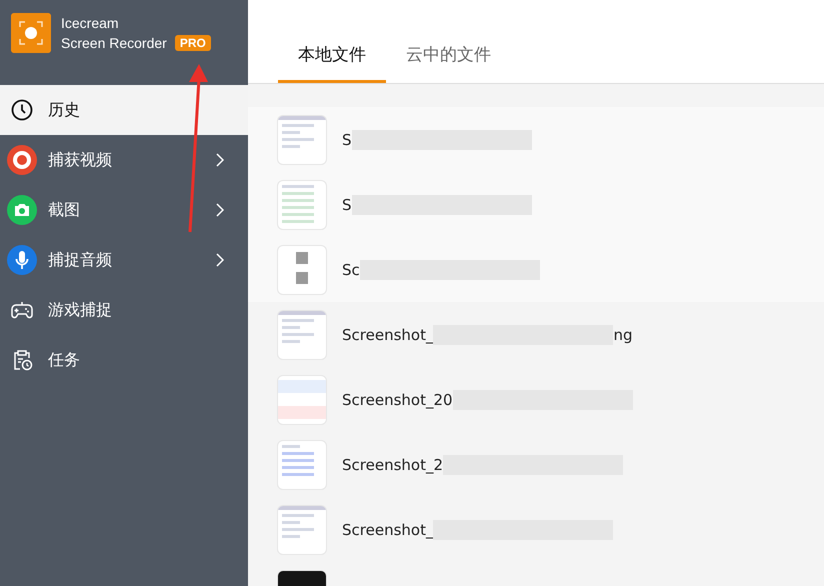 The height and width of the screenshot is (586, 824). Describe the element at coordinates (392, 465) in the screenshot. I see `file-name: Screenshot_2` at that location.